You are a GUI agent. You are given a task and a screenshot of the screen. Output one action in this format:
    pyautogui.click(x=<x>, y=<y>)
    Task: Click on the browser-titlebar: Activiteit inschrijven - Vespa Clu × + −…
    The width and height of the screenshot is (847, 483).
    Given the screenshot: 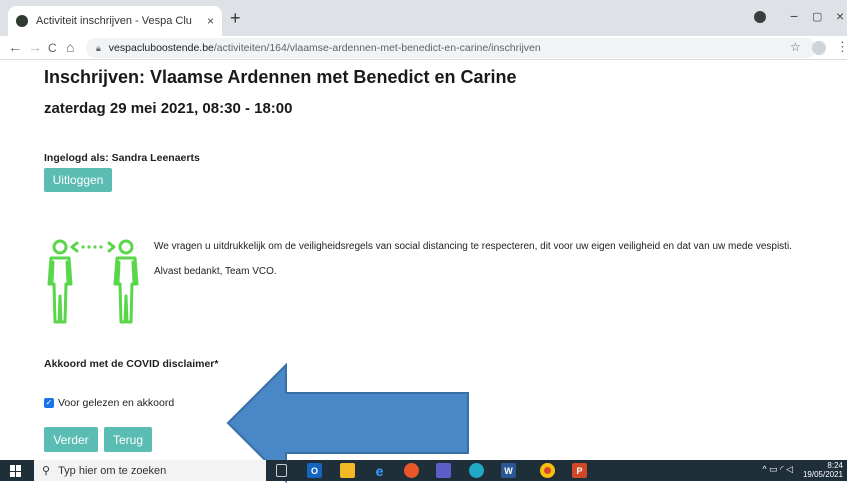 What is the action you would take?
    pyautogui.click(x=423, y=18)
    